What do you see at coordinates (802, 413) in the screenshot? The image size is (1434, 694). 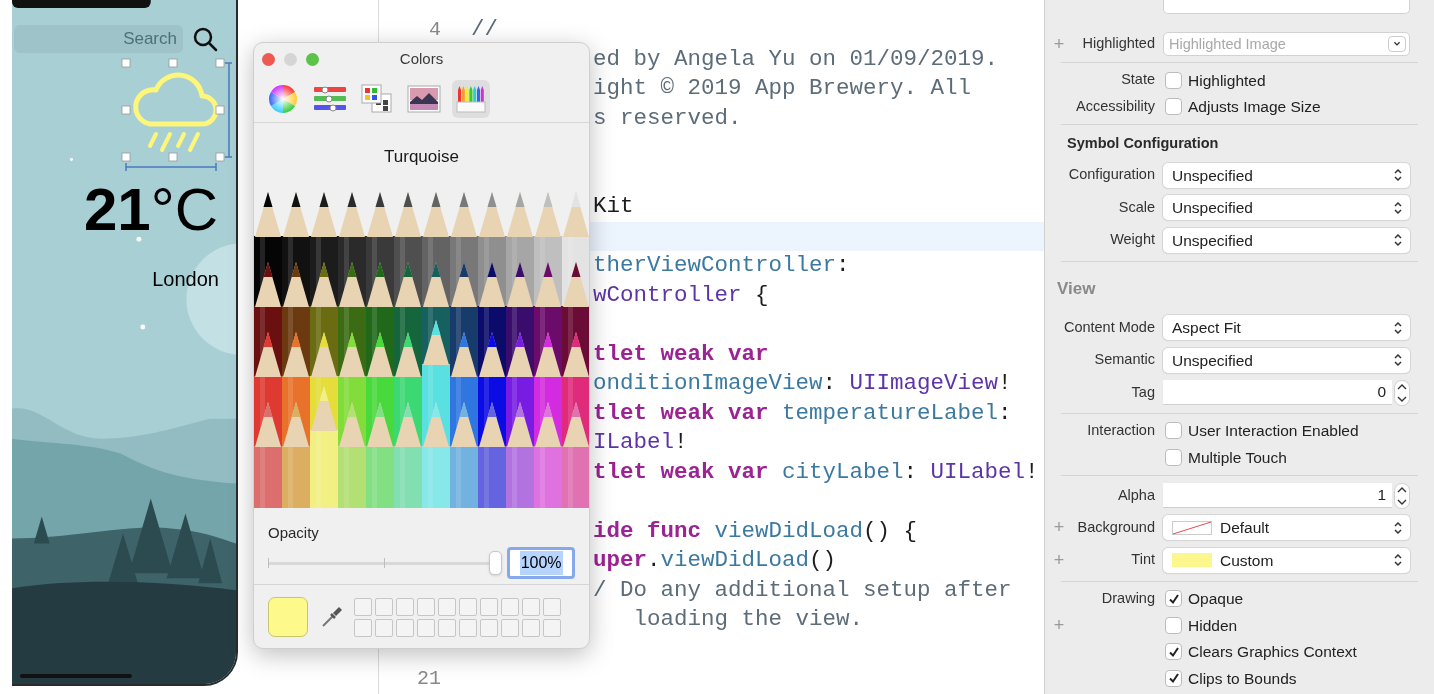 I see `code-line: tlet weak var temperatureLabel:` at bounding box center [802, 413].